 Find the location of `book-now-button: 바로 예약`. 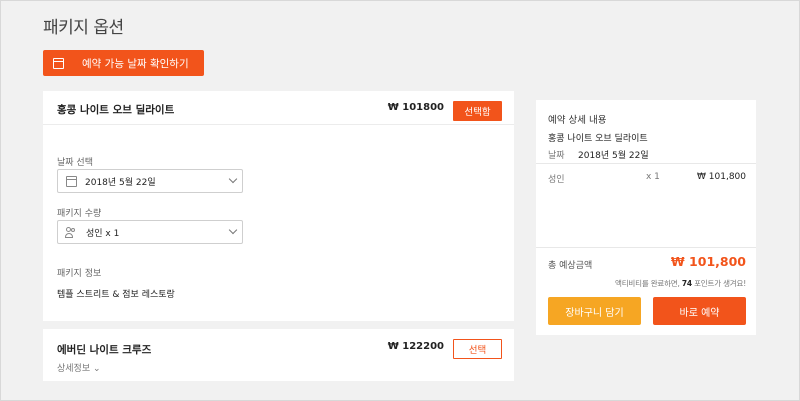

book-now-button: 바로 예약 is located at coordinates (699, 311).